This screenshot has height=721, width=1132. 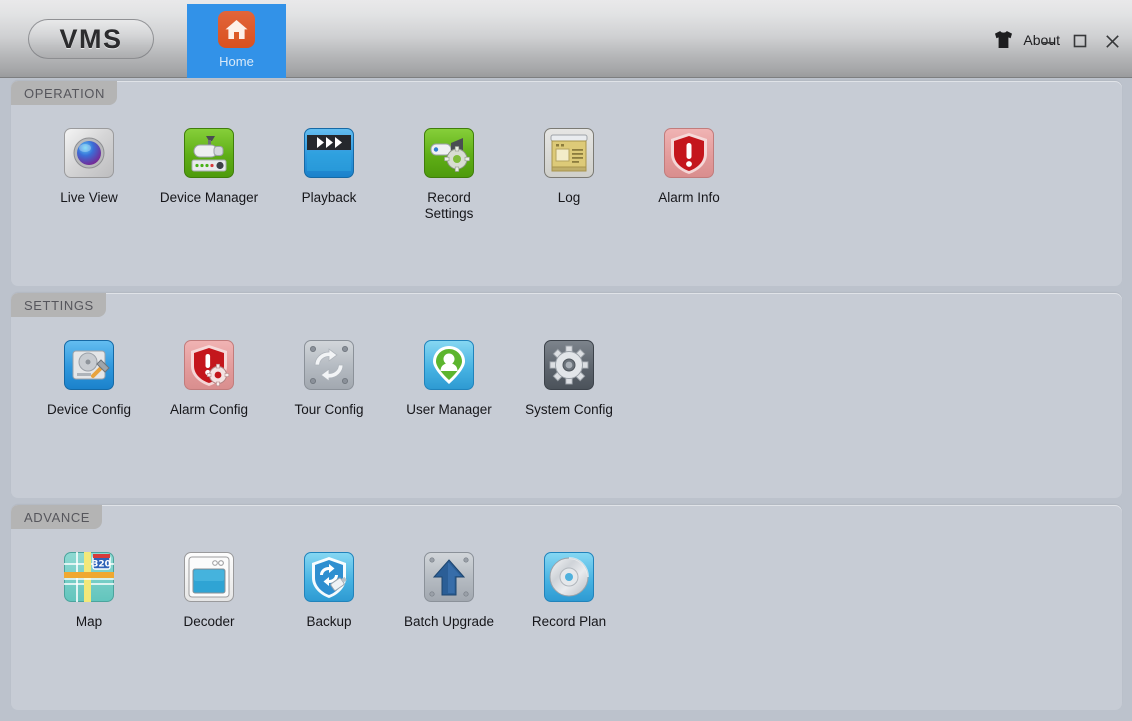 I want to click on camera-gear-icon, so click(x=449, y=153).